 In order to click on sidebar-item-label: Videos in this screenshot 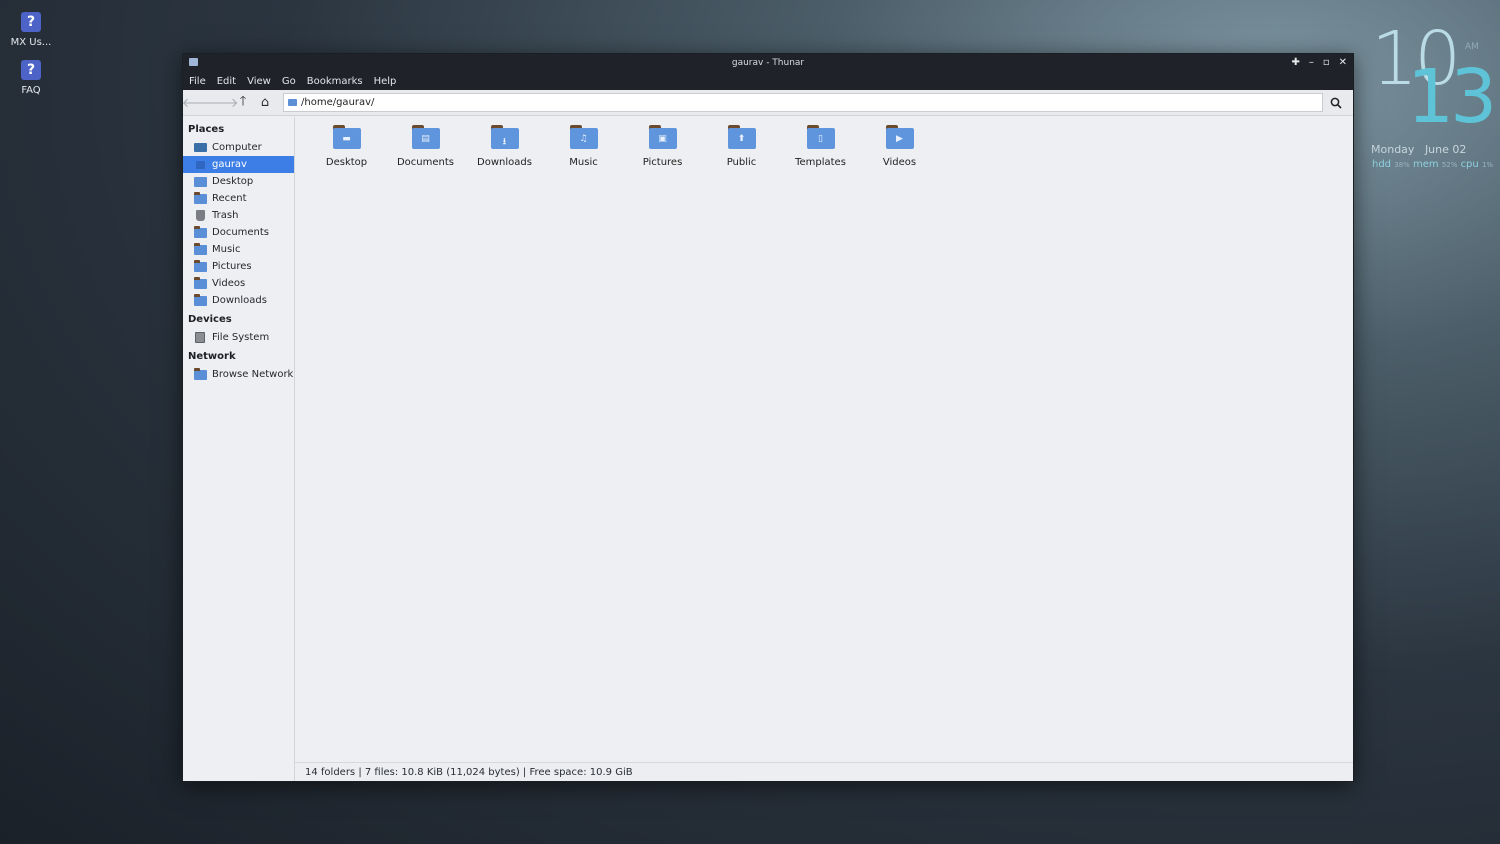, I will do `click(229, 283)`.